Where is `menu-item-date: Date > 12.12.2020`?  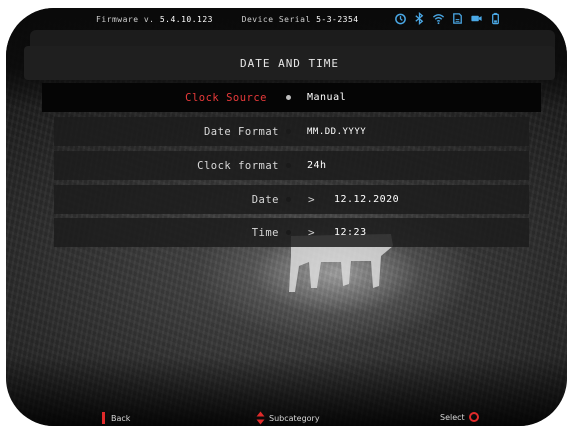 menu-item-date: Date > 12.12.2020 is located at coordinates (291, 199).